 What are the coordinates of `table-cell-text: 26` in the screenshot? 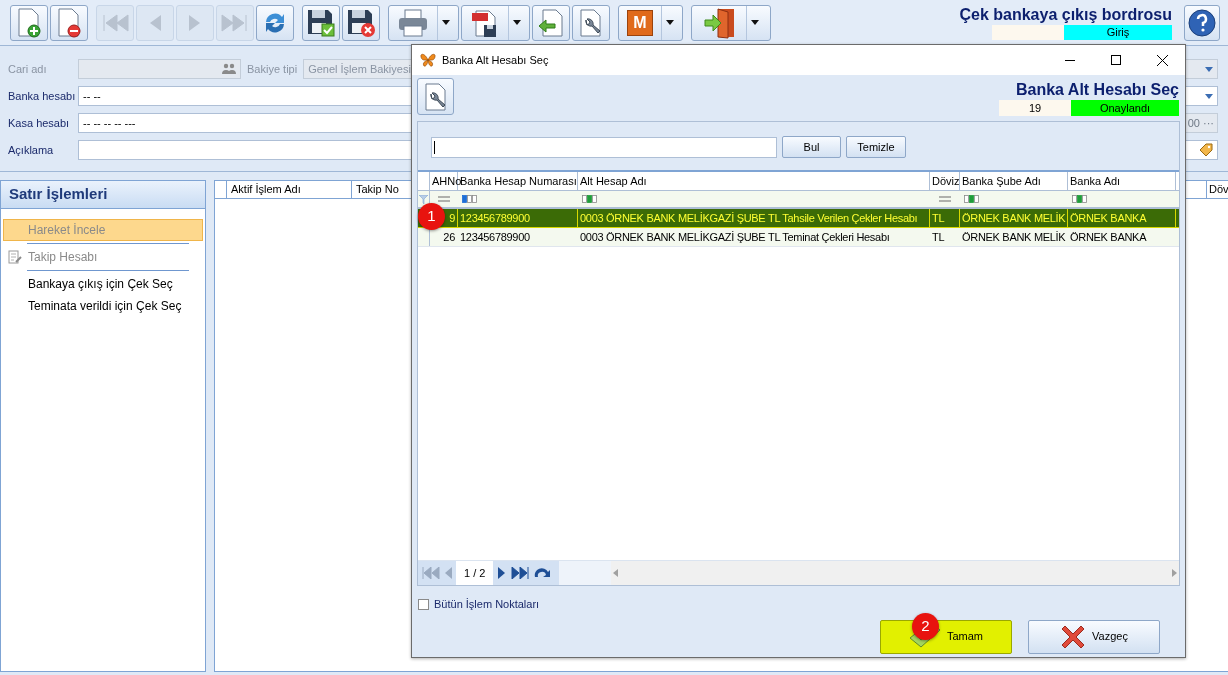 It's located at (449, 237).